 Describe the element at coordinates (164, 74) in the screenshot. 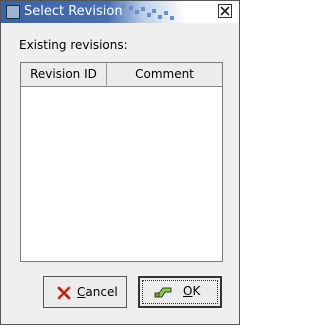

I see `column-header-comment: Comment` at that location.